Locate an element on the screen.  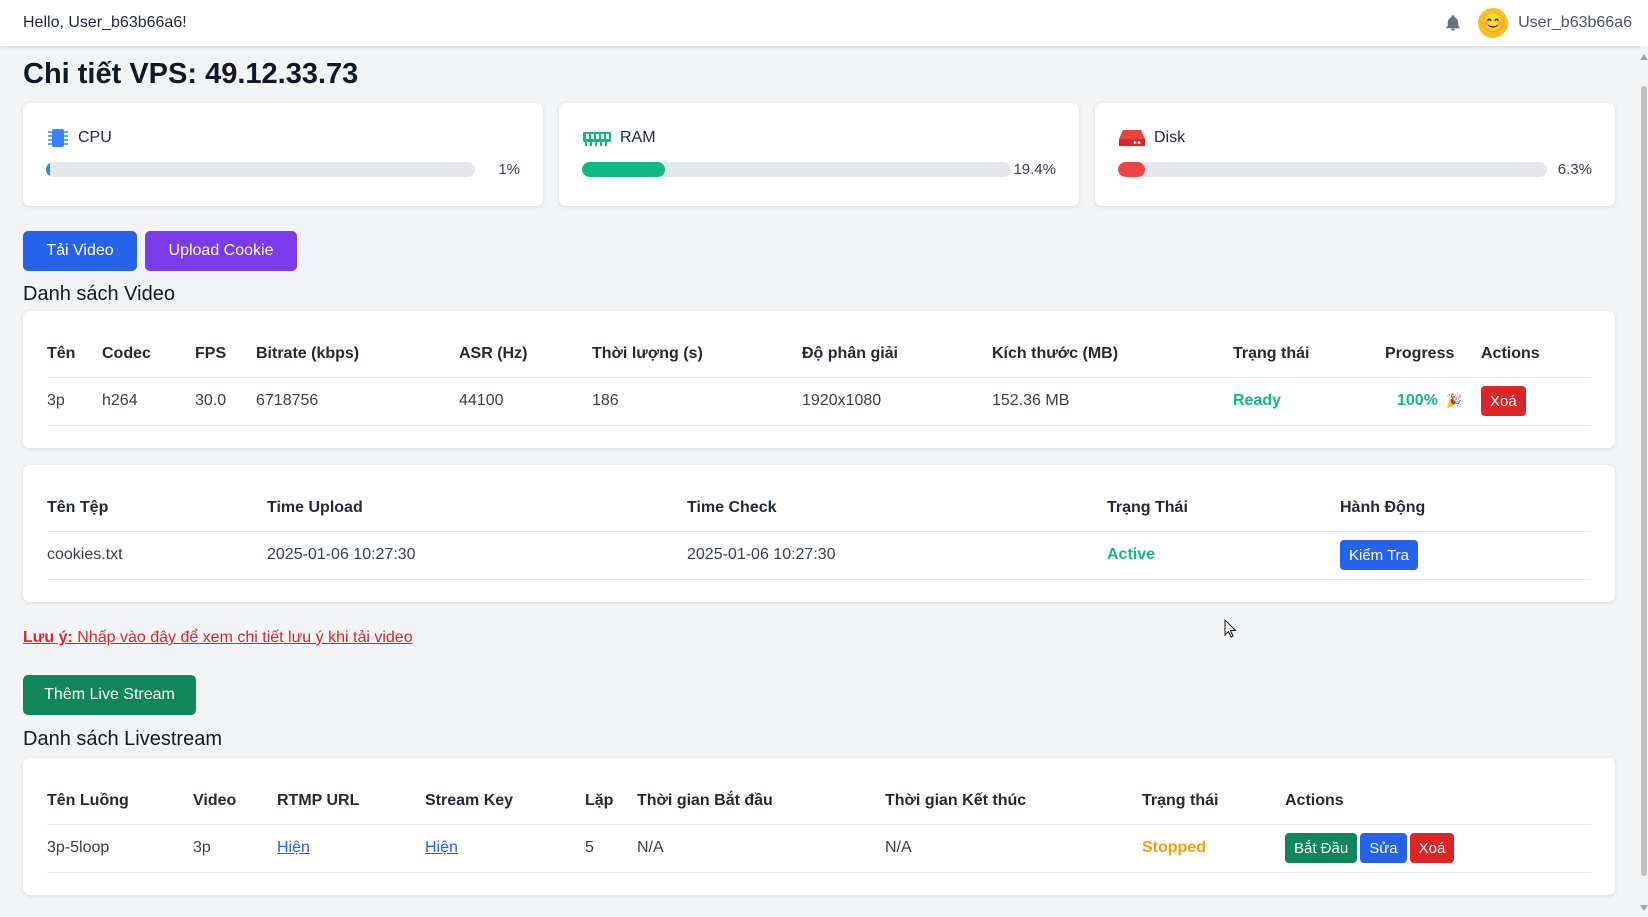
scroll-down-arrow-icon is located at coordinates (1644, 908).